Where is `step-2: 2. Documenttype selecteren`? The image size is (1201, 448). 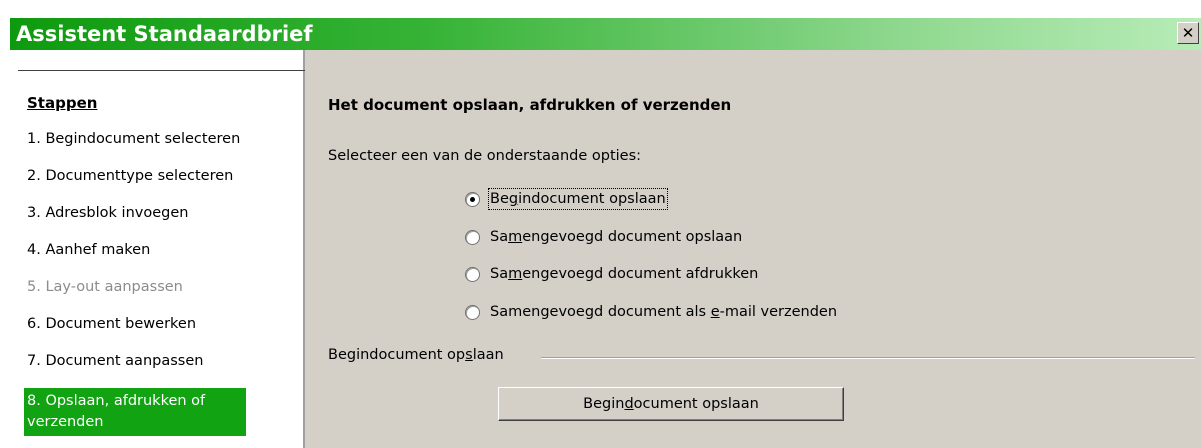 step-2: 2. Documenttype selecteren is located at coordinates (128, 176).